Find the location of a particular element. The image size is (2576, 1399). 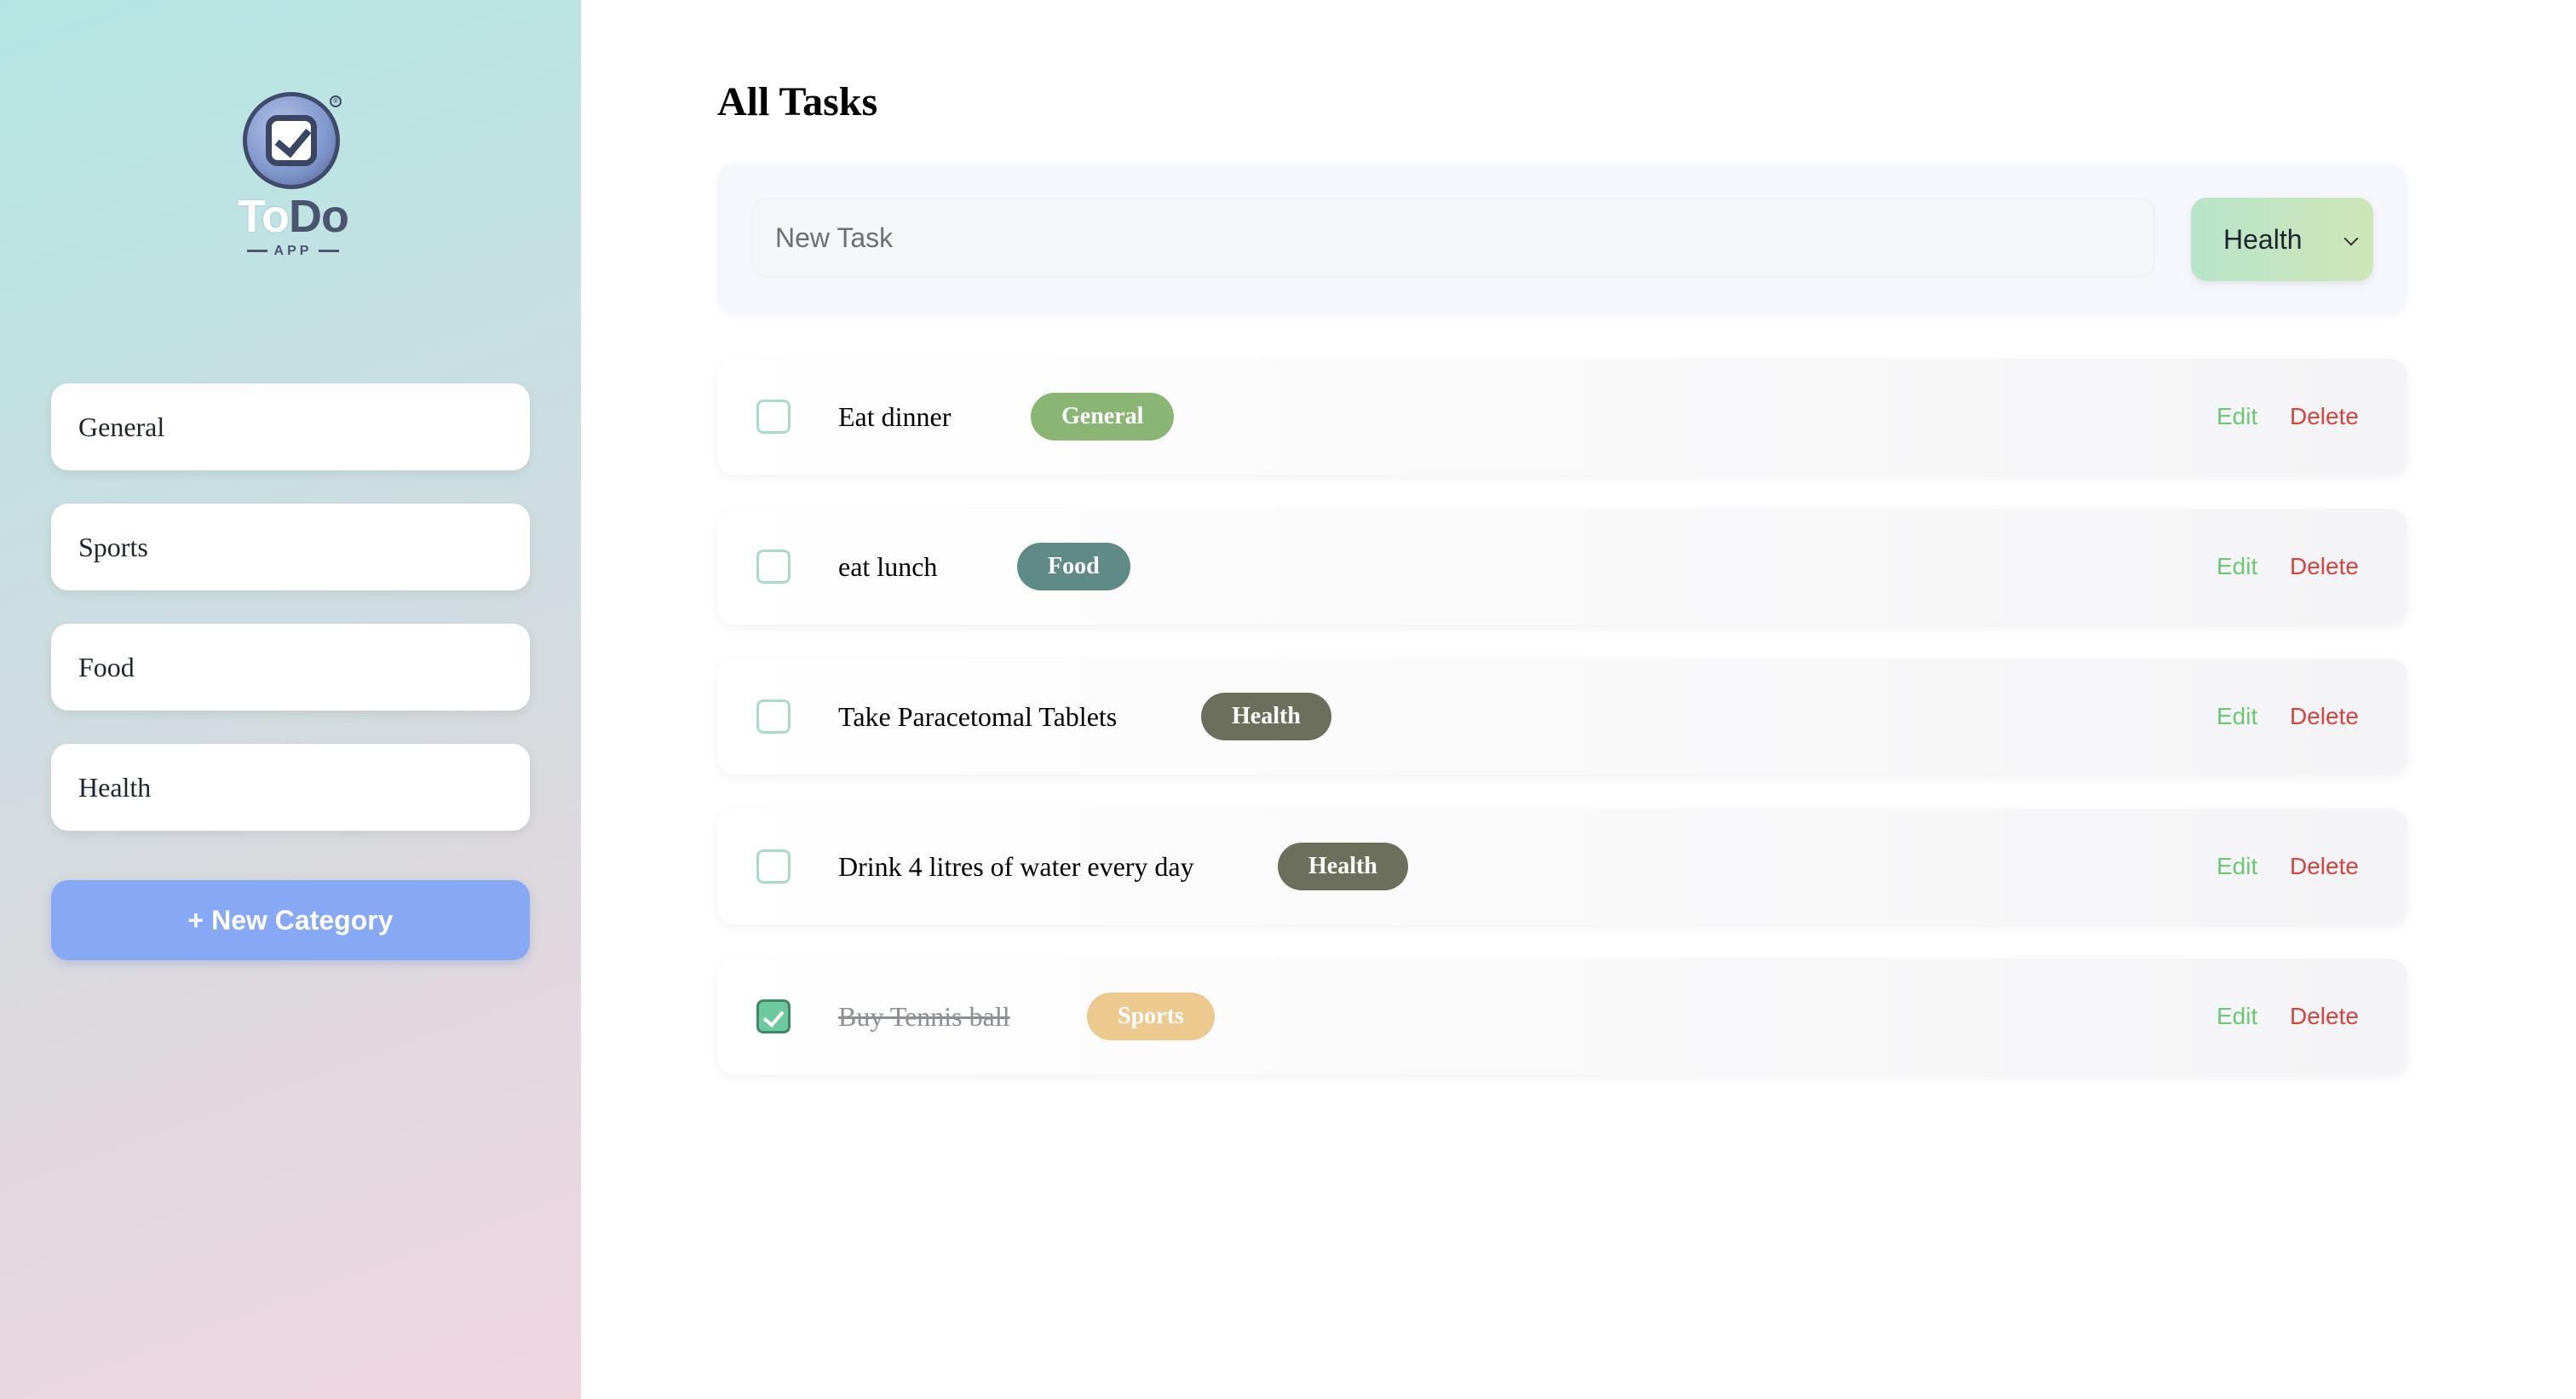

task-checkbox-checked is located at coordinates (774, 1016).